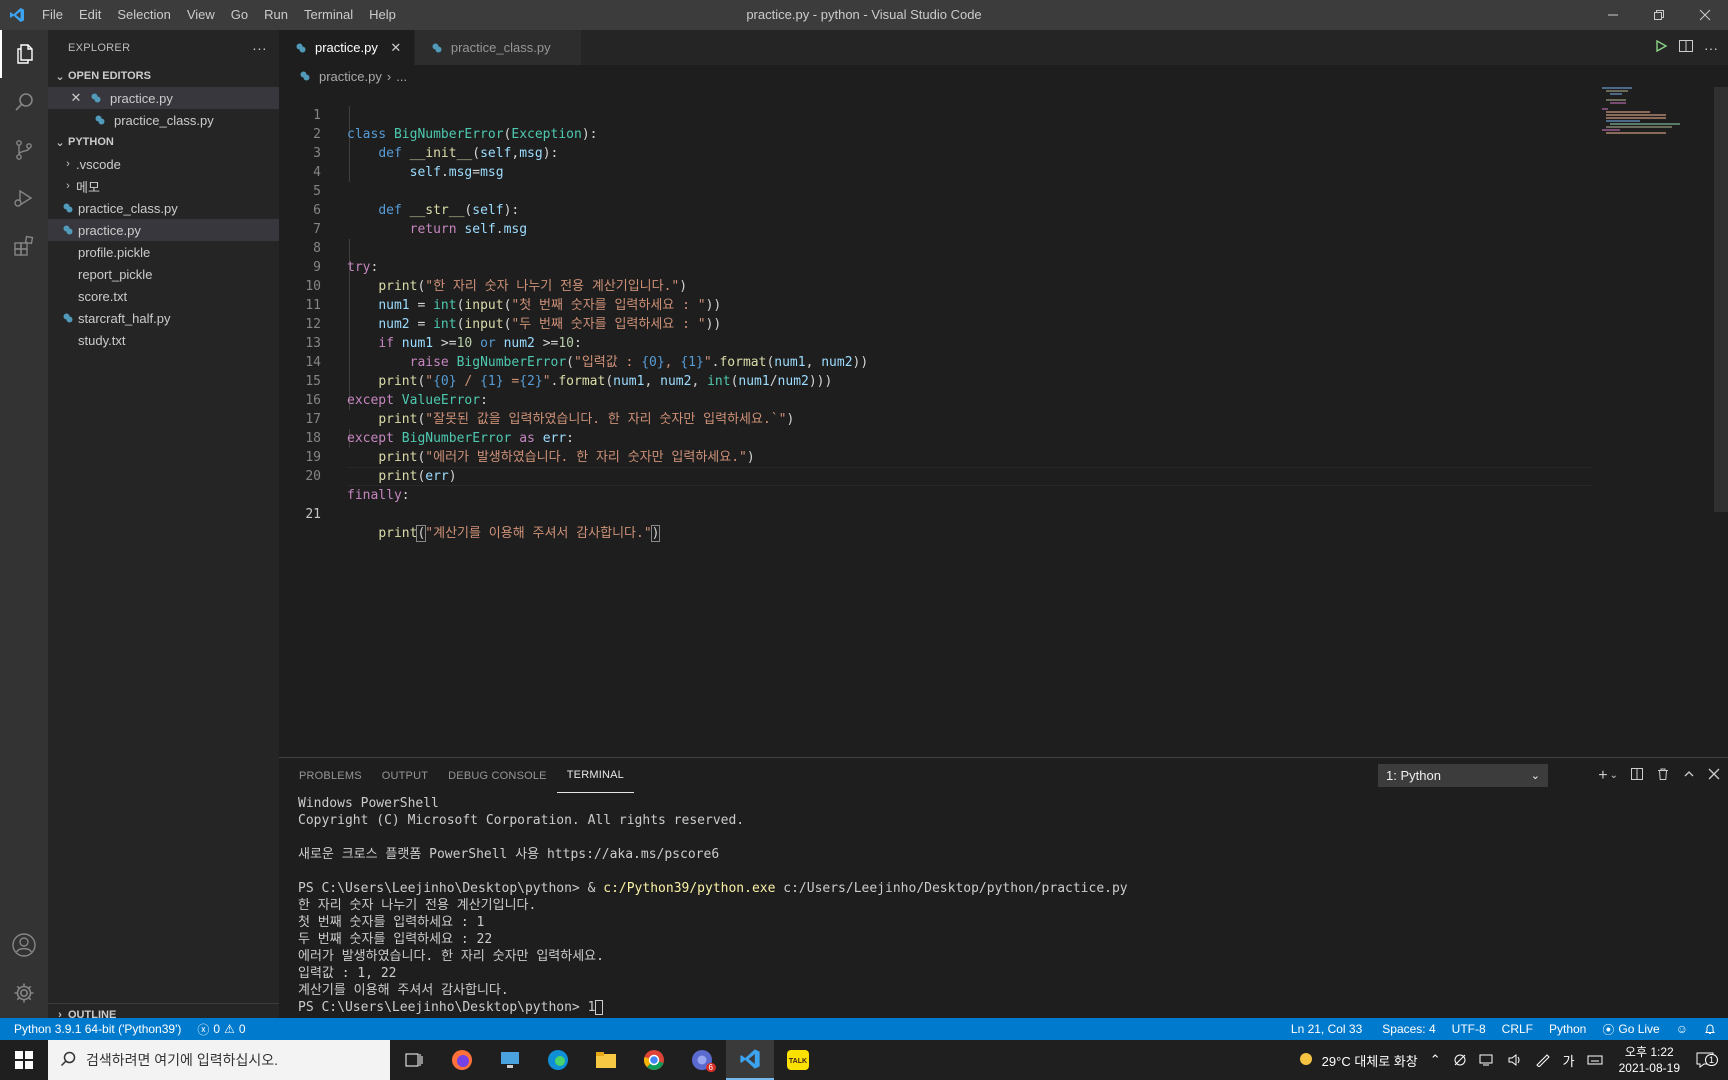 The image size is (1728, 1080). I want to click on file-tree-item: starcraft_half.py, so click(163, 318).